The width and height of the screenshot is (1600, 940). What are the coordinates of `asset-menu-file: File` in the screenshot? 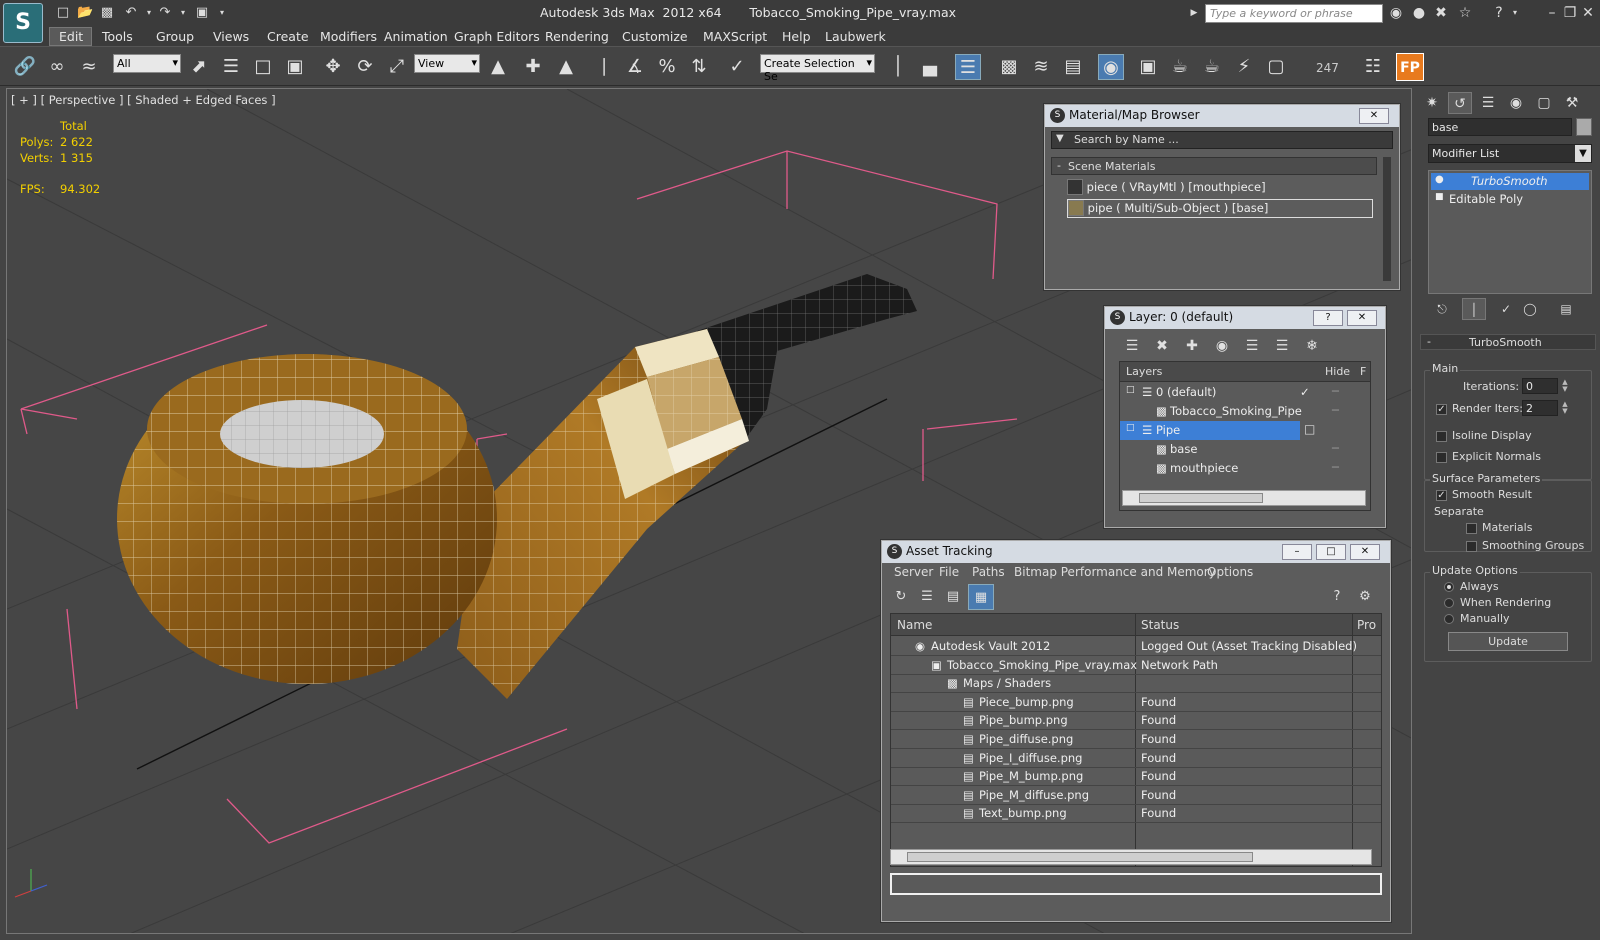 It's located at (949, 572).